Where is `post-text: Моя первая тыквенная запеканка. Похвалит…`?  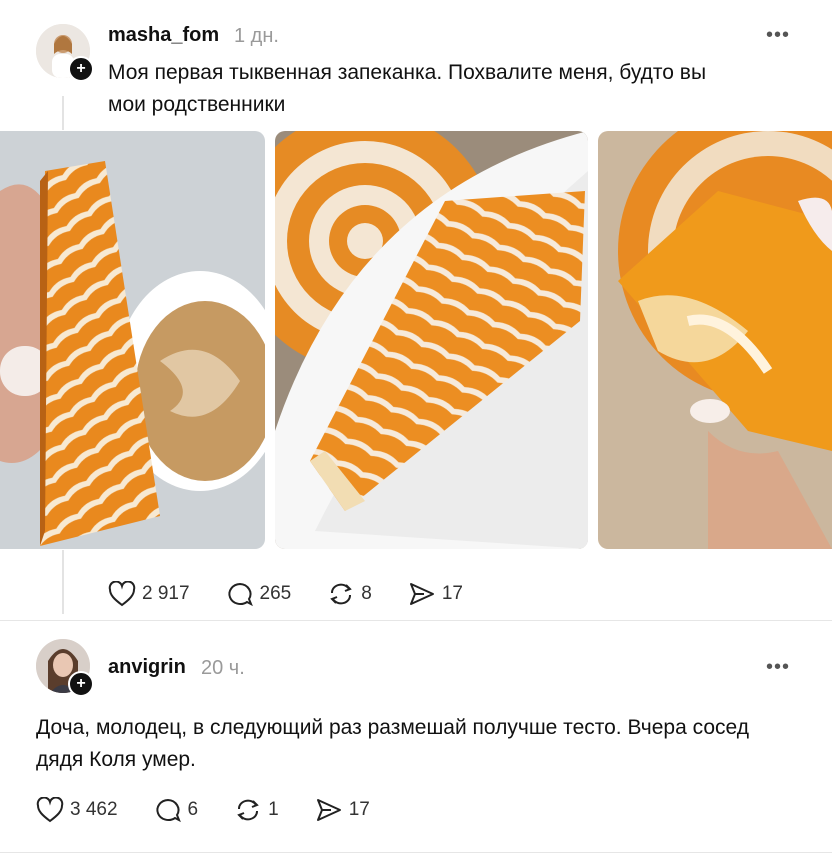
post-text: Моя первая тыквенная запеканка. Похвалит… is located at coordinates (458, 89).